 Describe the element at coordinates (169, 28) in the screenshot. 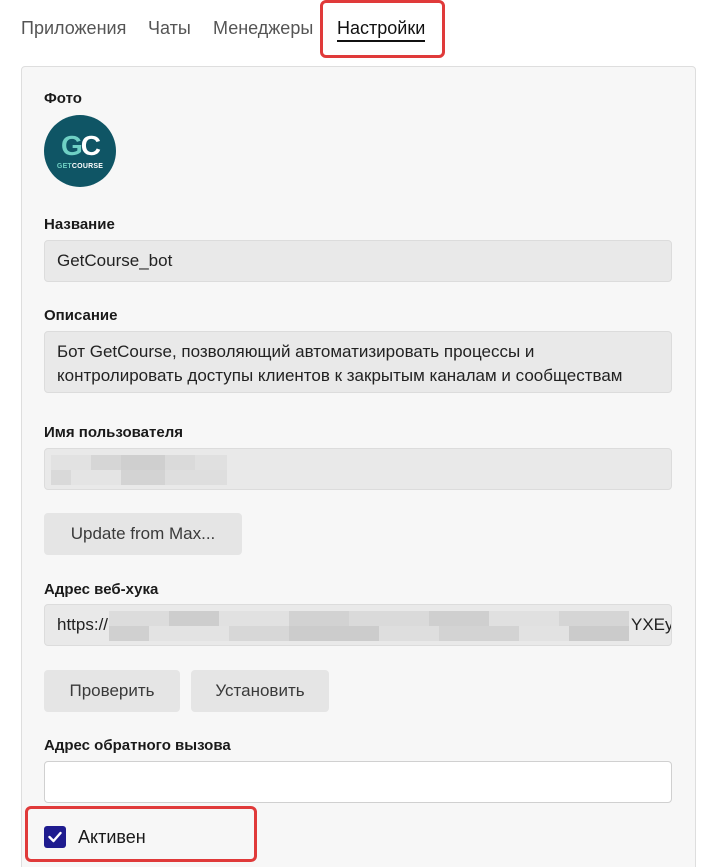

I see `tab-chats: Чаты` at that location.